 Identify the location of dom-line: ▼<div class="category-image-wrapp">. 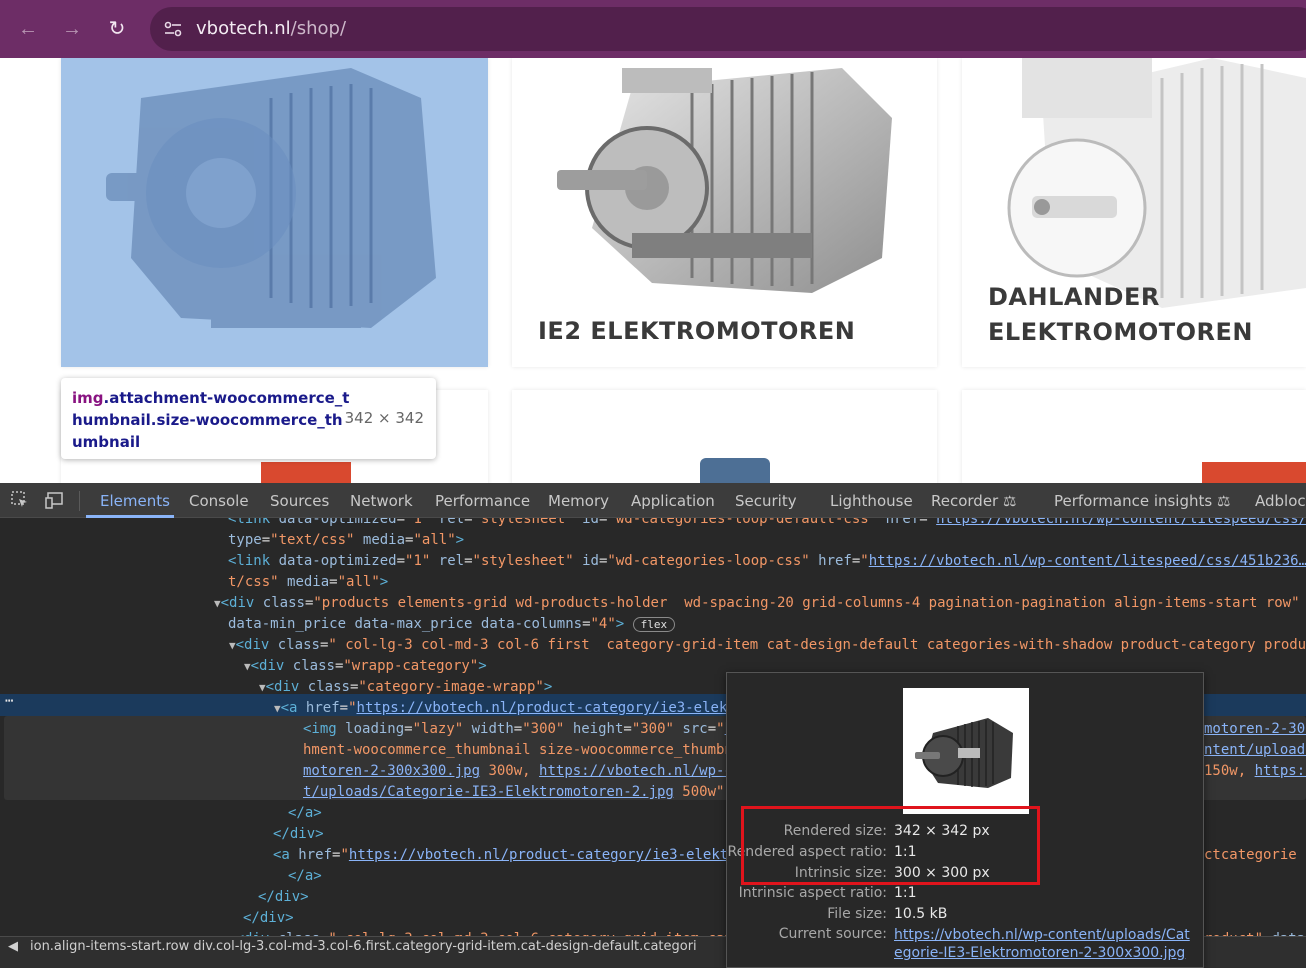
(405, 687).